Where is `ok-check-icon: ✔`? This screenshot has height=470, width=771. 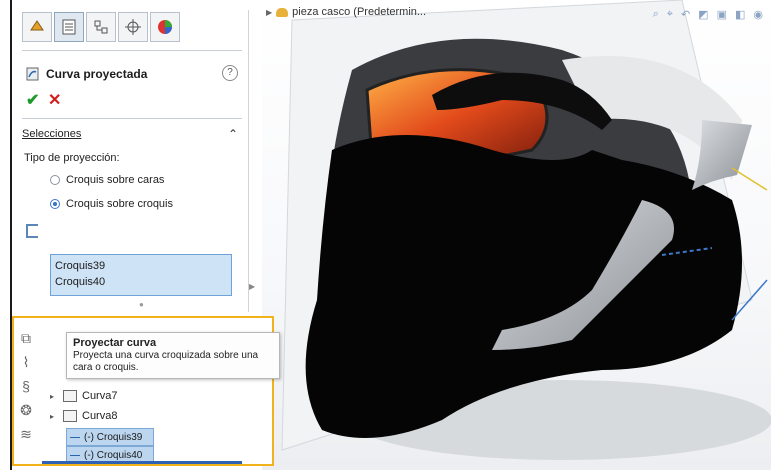 ok-check-icon: ✔ is located at coordinates (32, 100).